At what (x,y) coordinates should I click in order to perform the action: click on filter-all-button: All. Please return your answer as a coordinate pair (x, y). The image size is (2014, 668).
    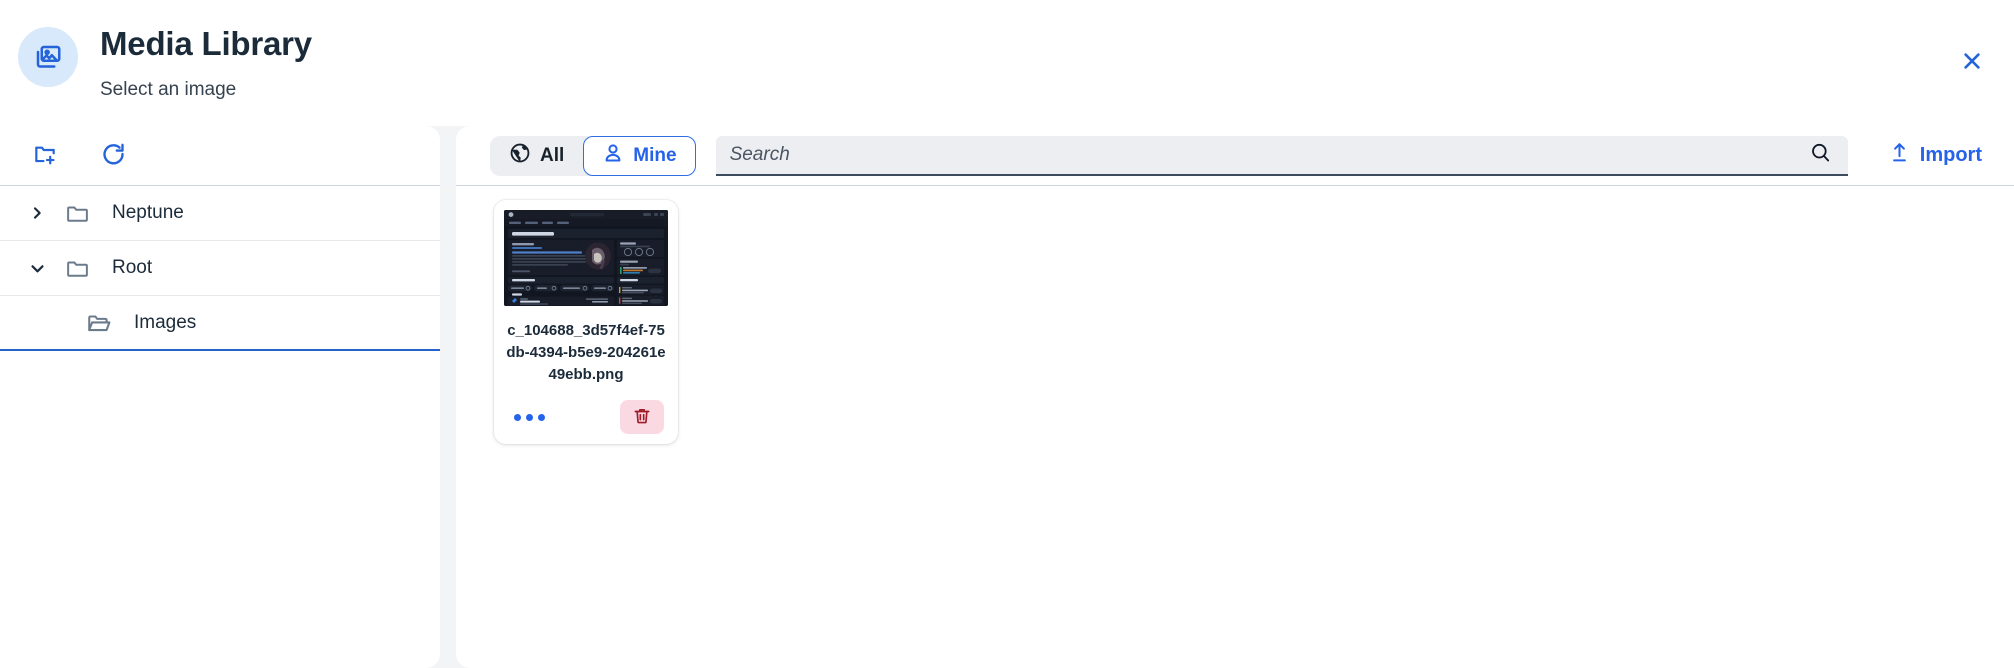
    Looking at the image, I should click on (536, 156).